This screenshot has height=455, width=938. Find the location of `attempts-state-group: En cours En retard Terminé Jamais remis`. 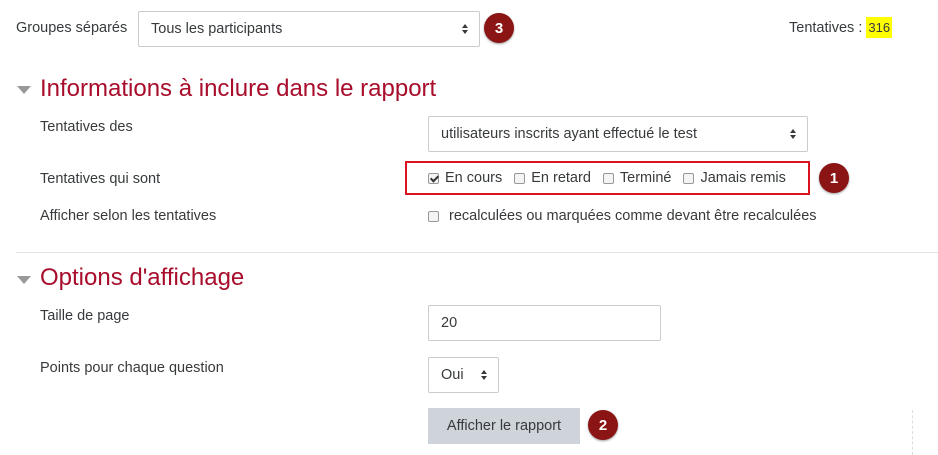

attempts-state-group: En cours En retard Terminé Jamais remis is located at coordinates (607, 178).